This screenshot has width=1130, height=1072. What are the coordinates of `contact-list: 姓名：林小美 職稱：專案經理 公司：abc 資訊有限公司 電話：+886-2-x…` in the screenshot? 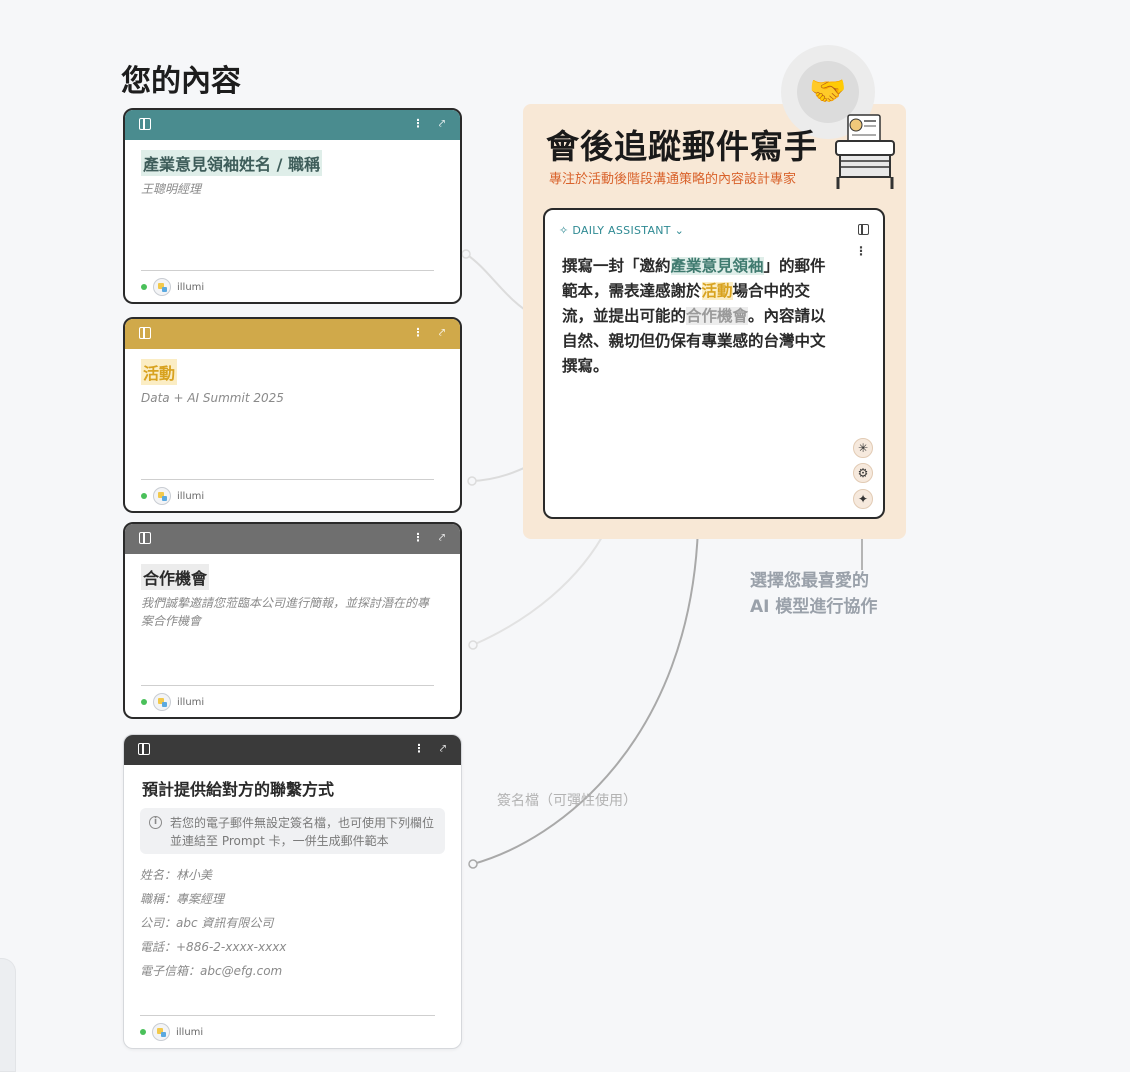 It's located at (213, 926).